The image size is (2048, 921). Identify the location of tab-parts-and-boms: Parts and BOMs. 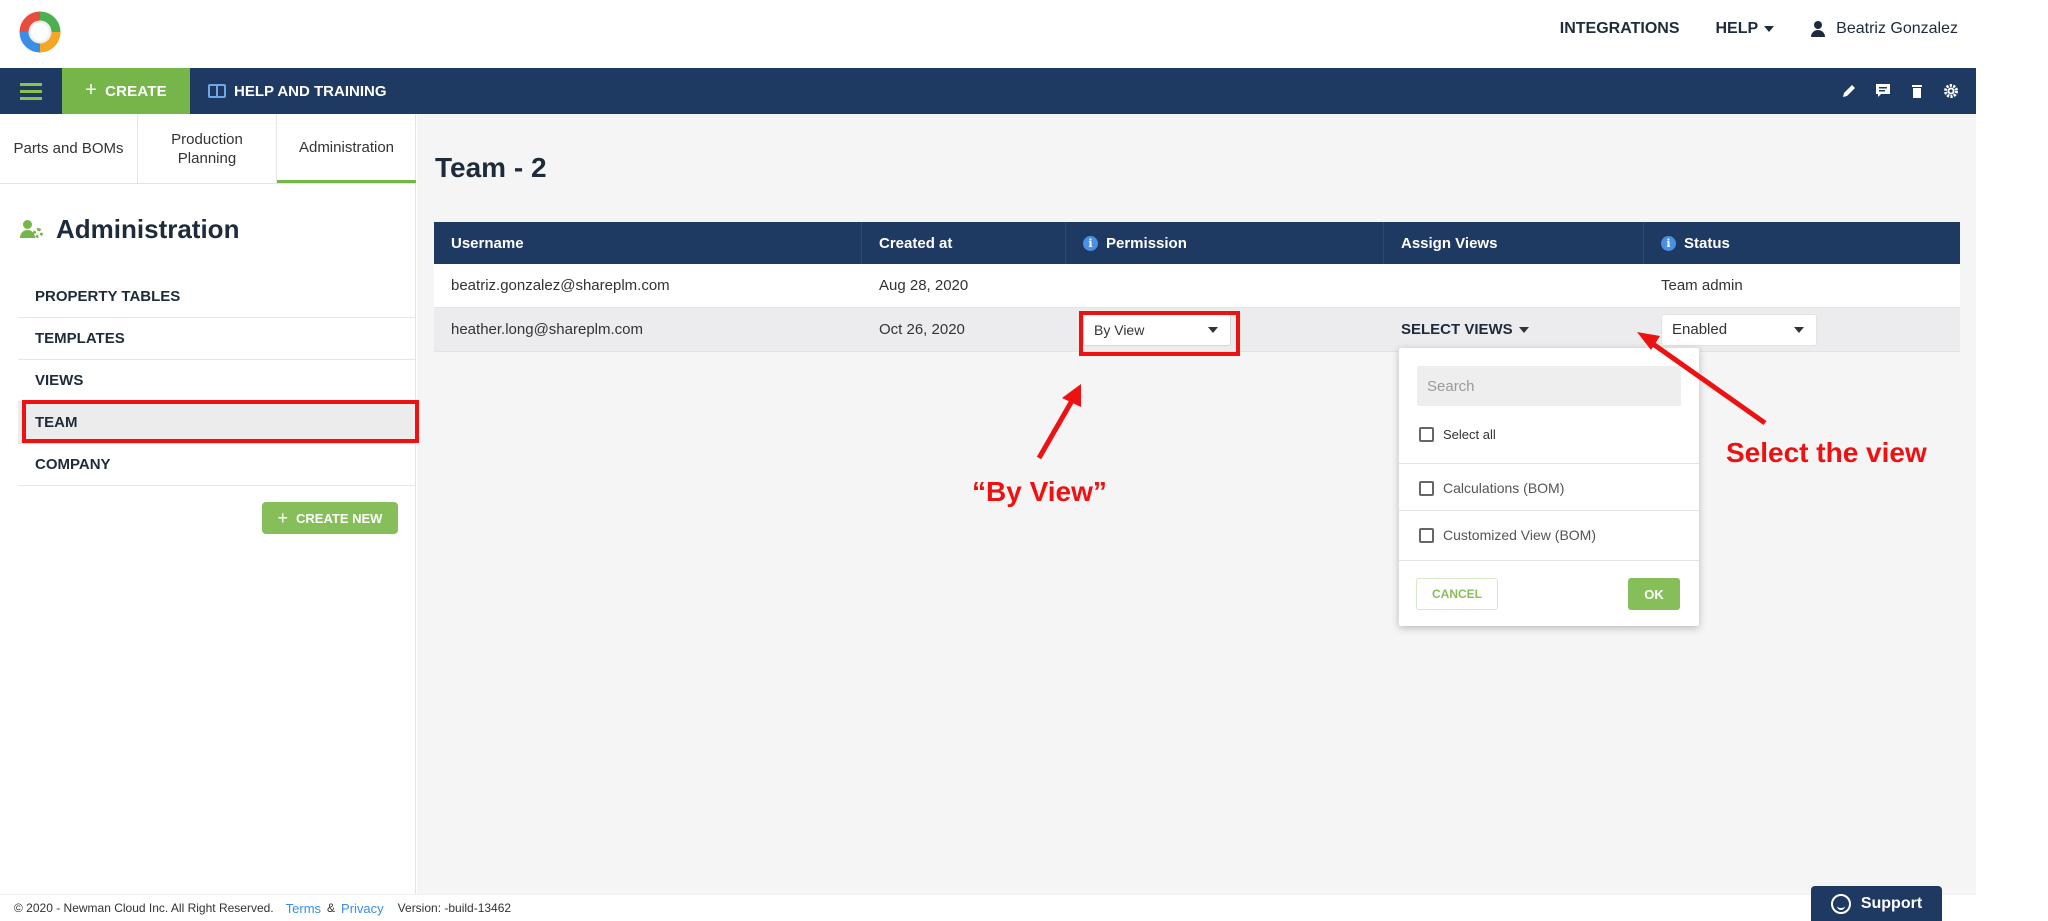
(69, 148).